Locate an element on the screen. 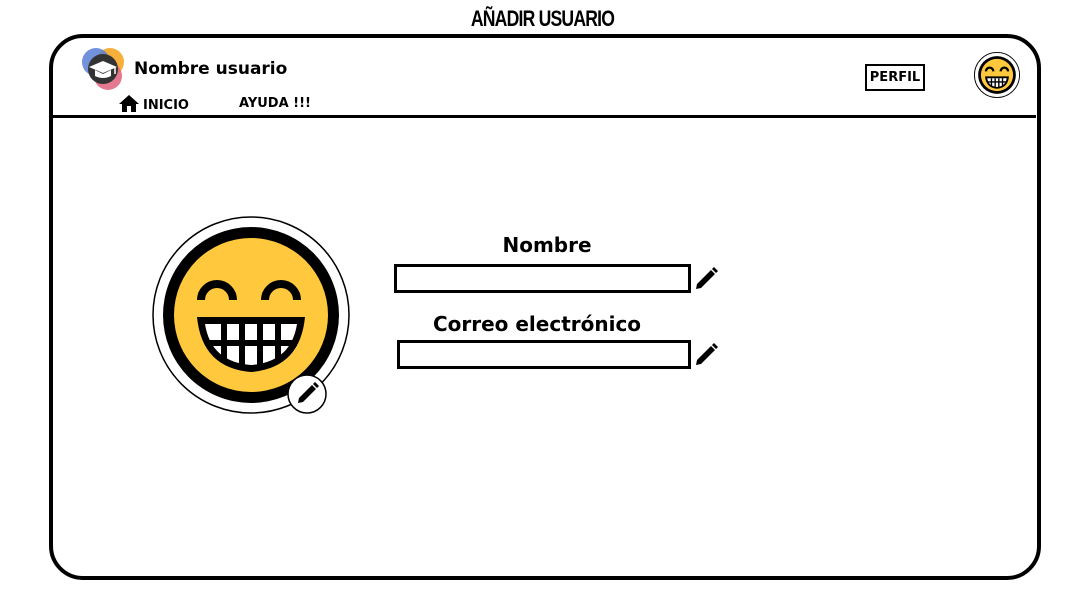  email-label: Correo electrónico is located at coordinates (537, 324).